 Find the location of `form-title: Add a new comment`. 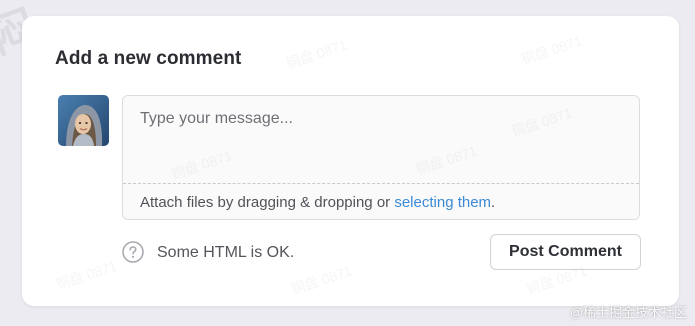

form-title: Add a new comment is located at coordinates (148, 58).